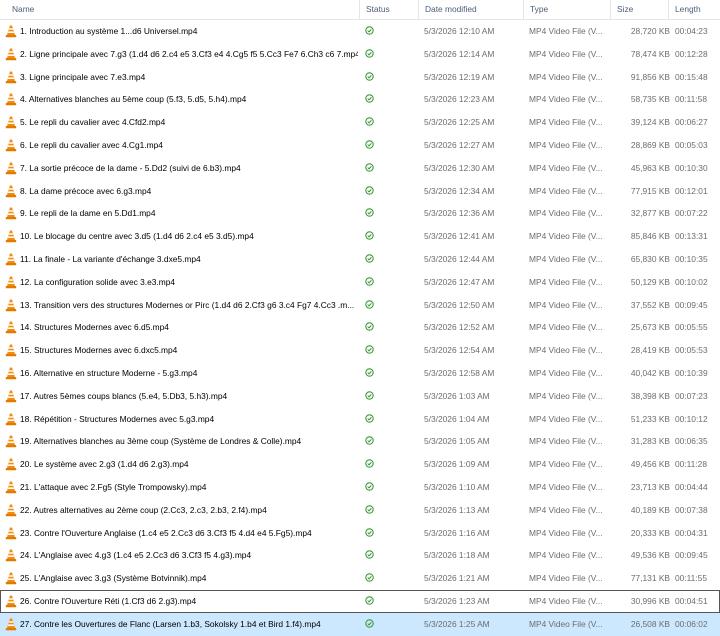  I want to click on column-header-size: Size, so click(640, 9).